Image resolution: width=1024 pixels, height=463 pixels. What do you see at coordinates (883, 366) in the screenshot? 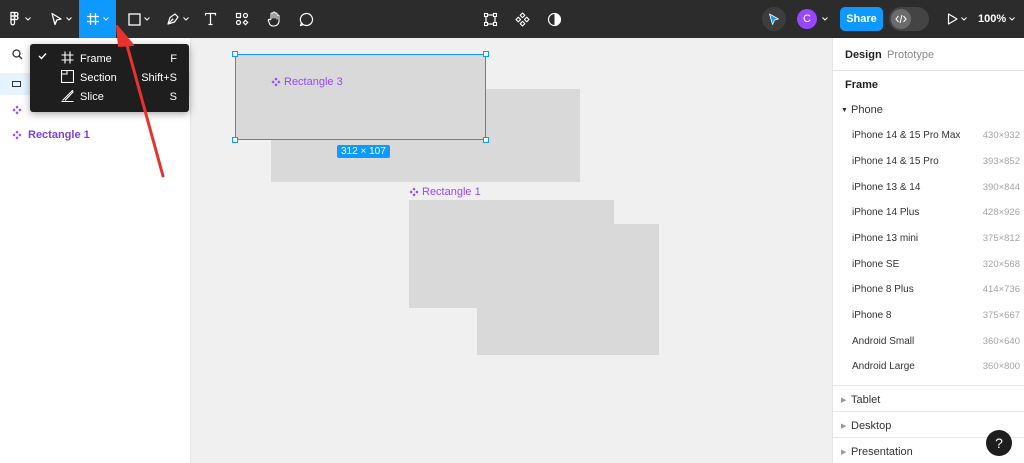
I see `device-name: Android Large` at bounding box center [883, 366].